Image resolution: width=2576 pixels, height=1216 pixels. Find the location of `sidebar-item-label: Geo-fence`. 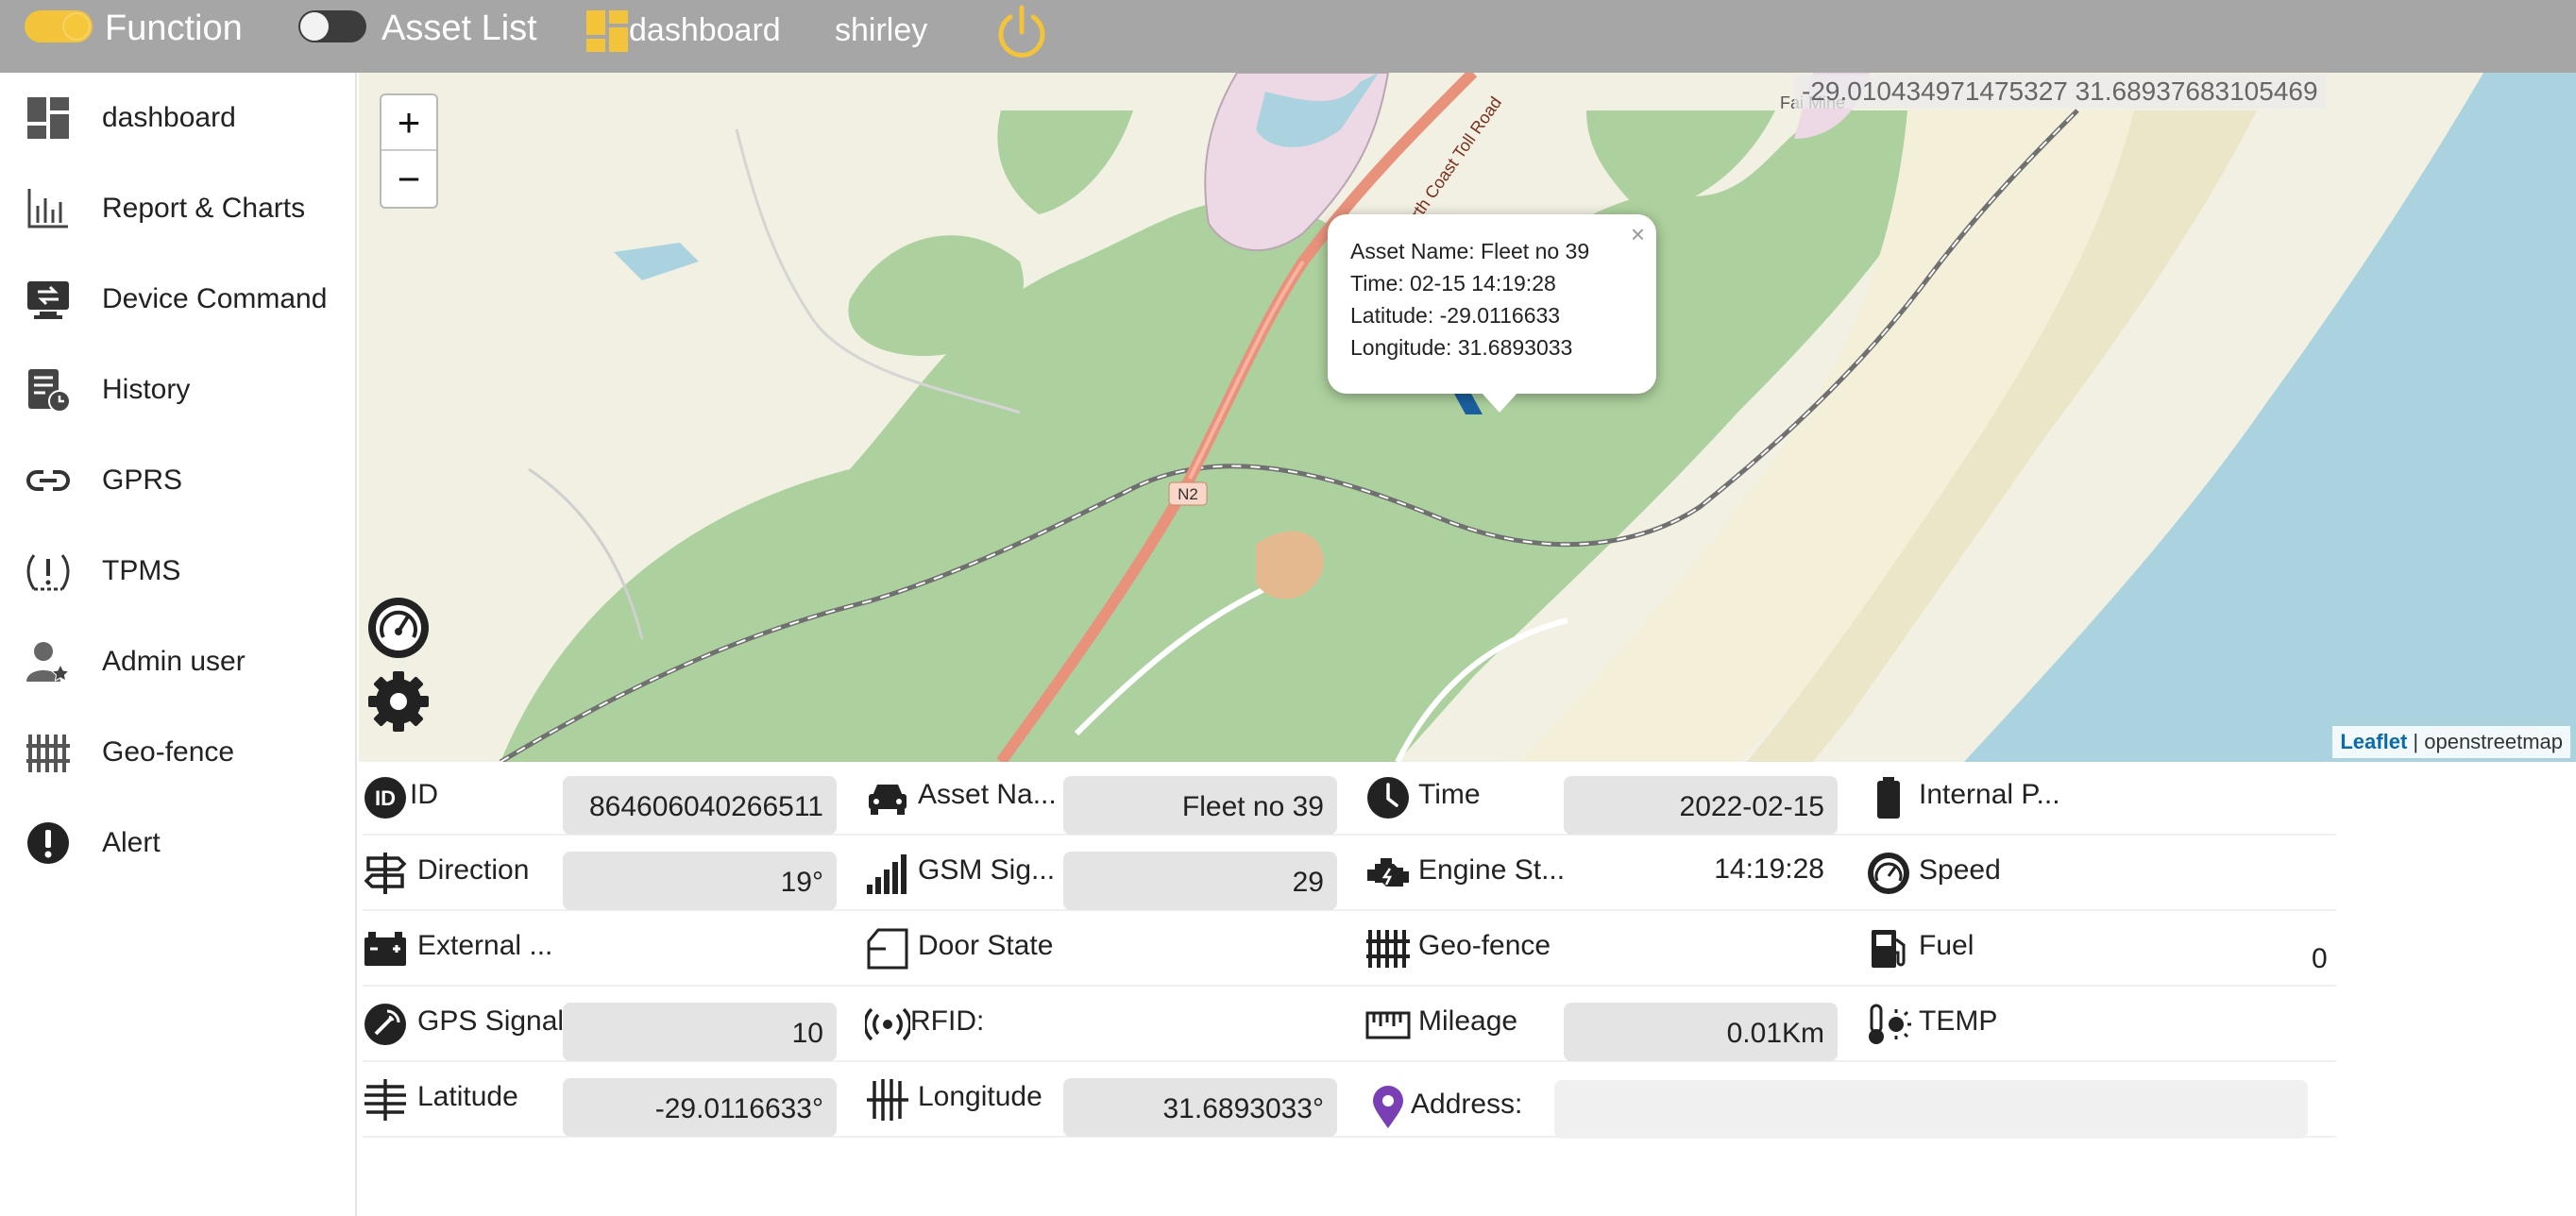

sidebar-item-label: Geo-fence is located at coordinates (168, 752).